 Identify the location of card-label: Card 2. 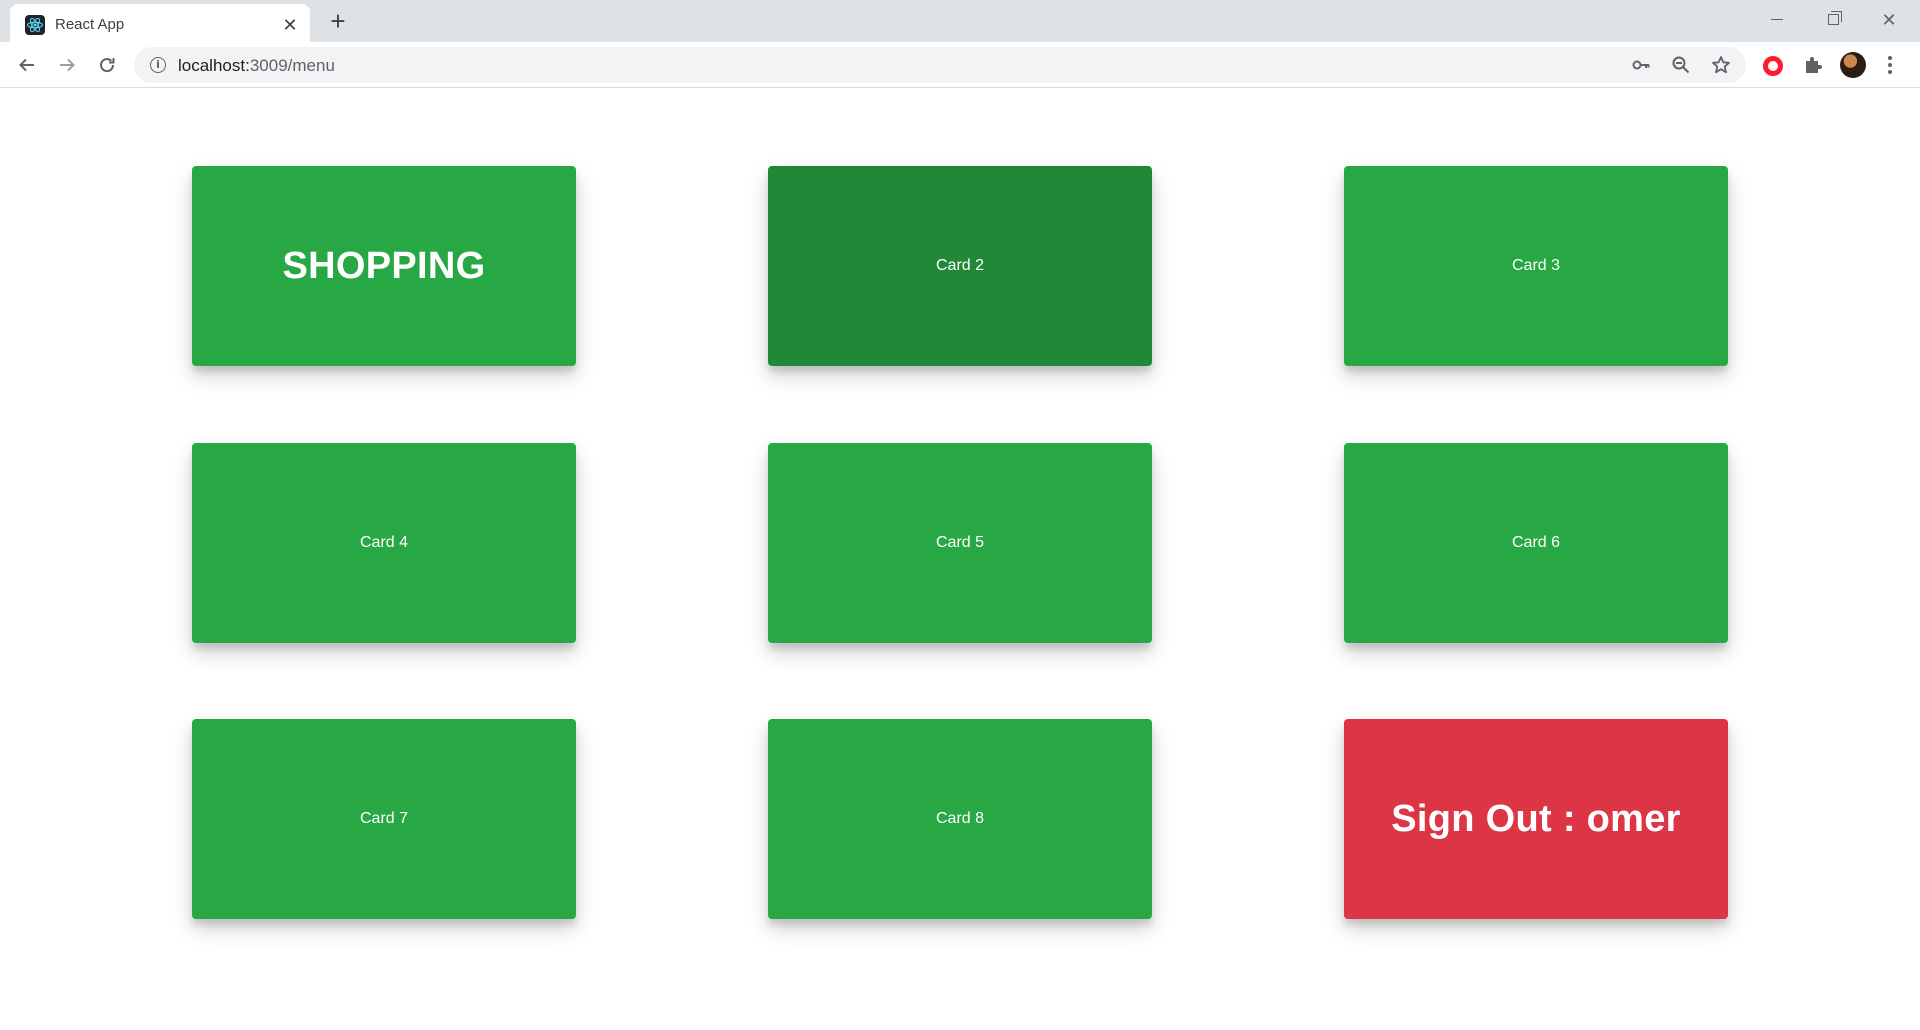
(960, 265).